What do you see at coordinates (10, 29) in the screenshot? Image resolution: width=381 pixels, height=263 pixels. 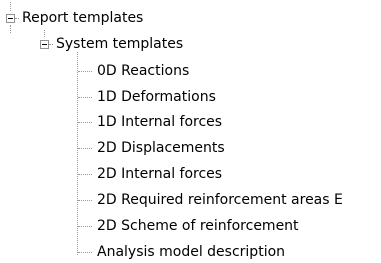 I see `tree-line-root-lower` at bounding box center [10, 29].